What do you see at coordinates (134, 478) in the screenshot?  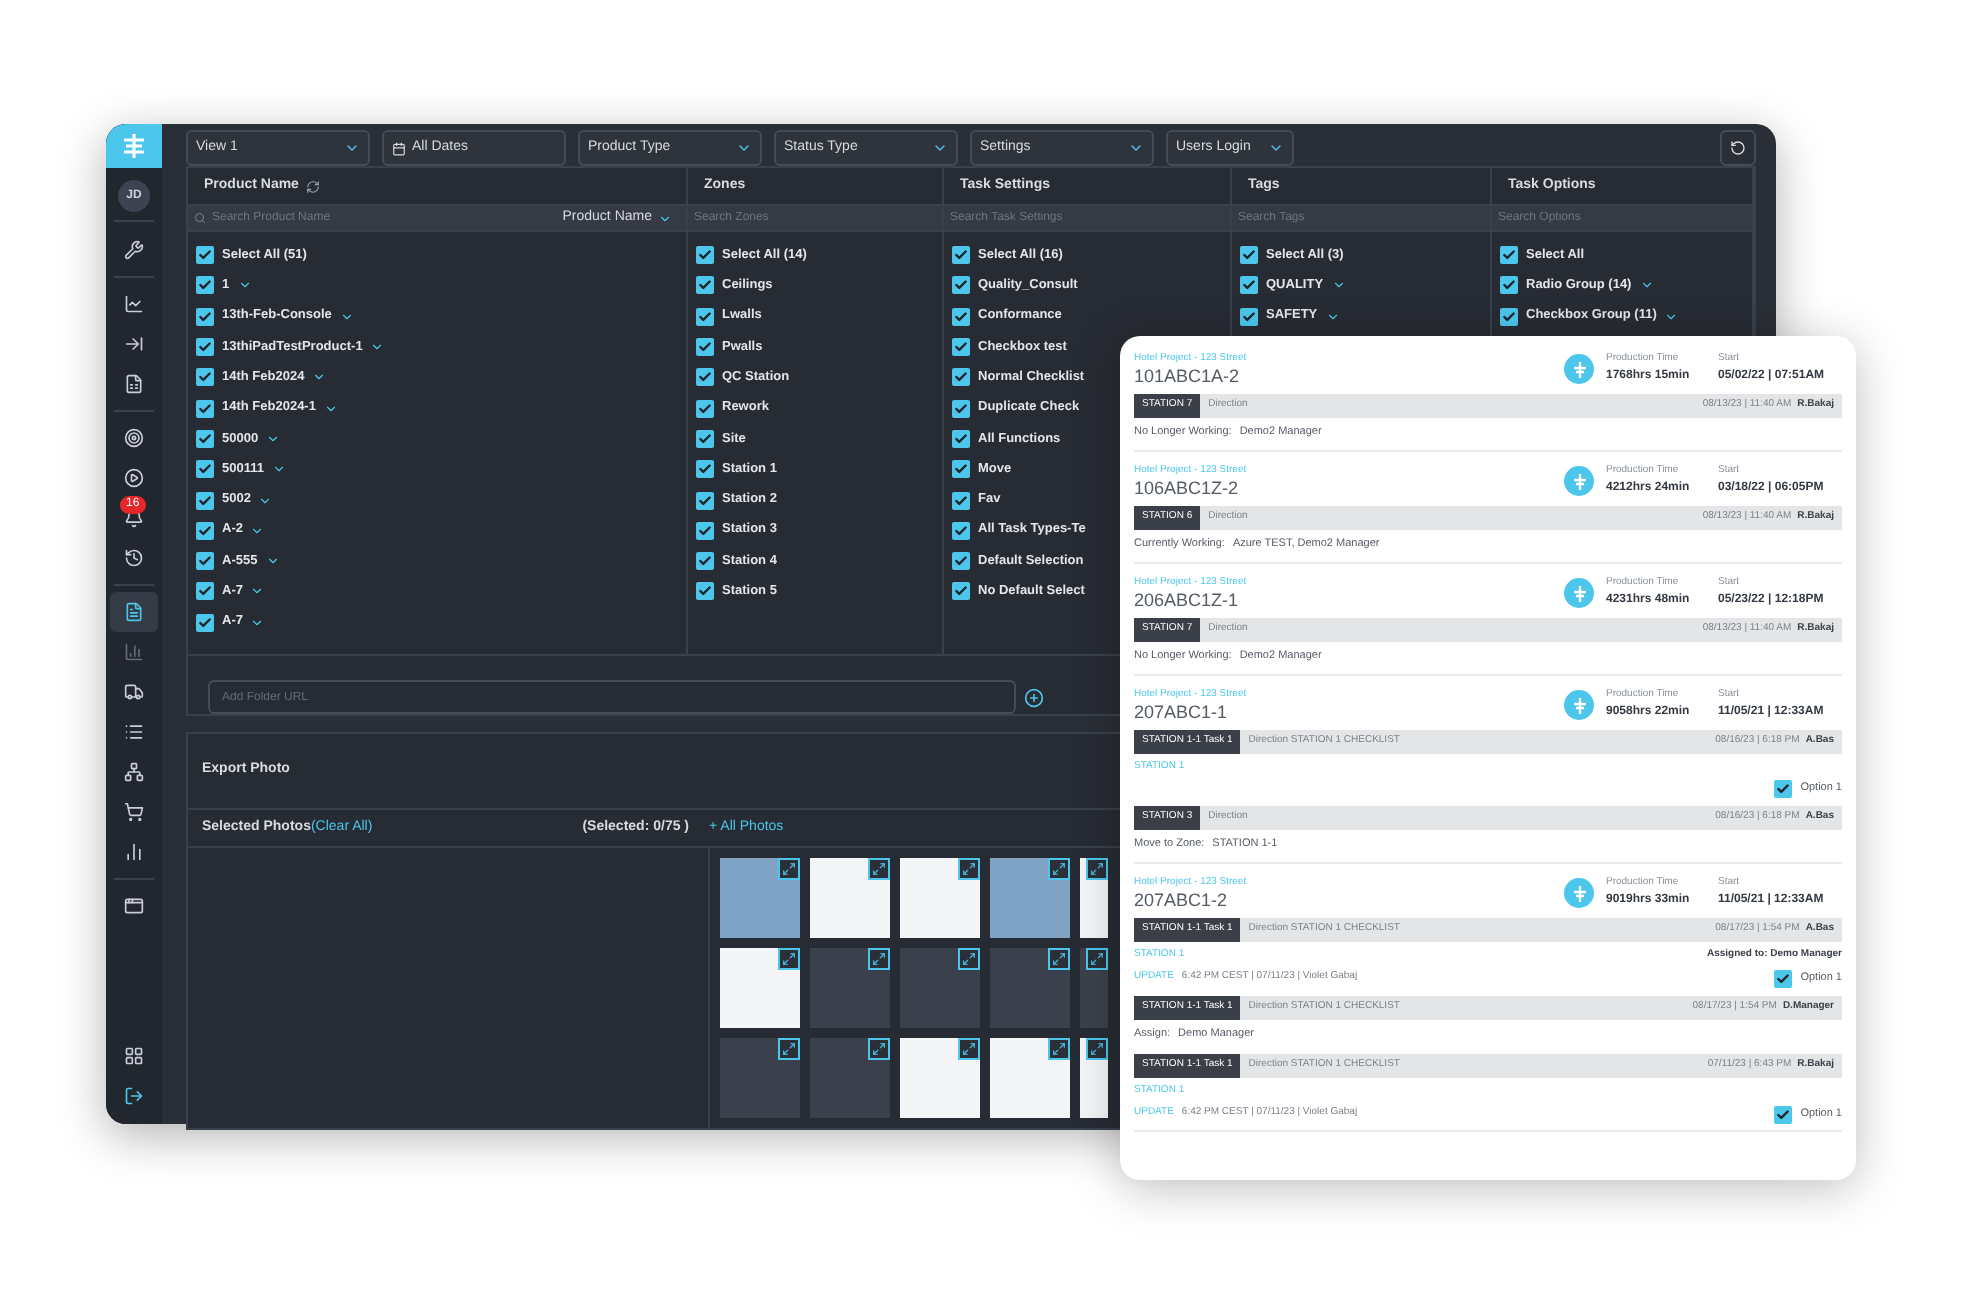 I see `play-icon` at bounding box center [134, 478].